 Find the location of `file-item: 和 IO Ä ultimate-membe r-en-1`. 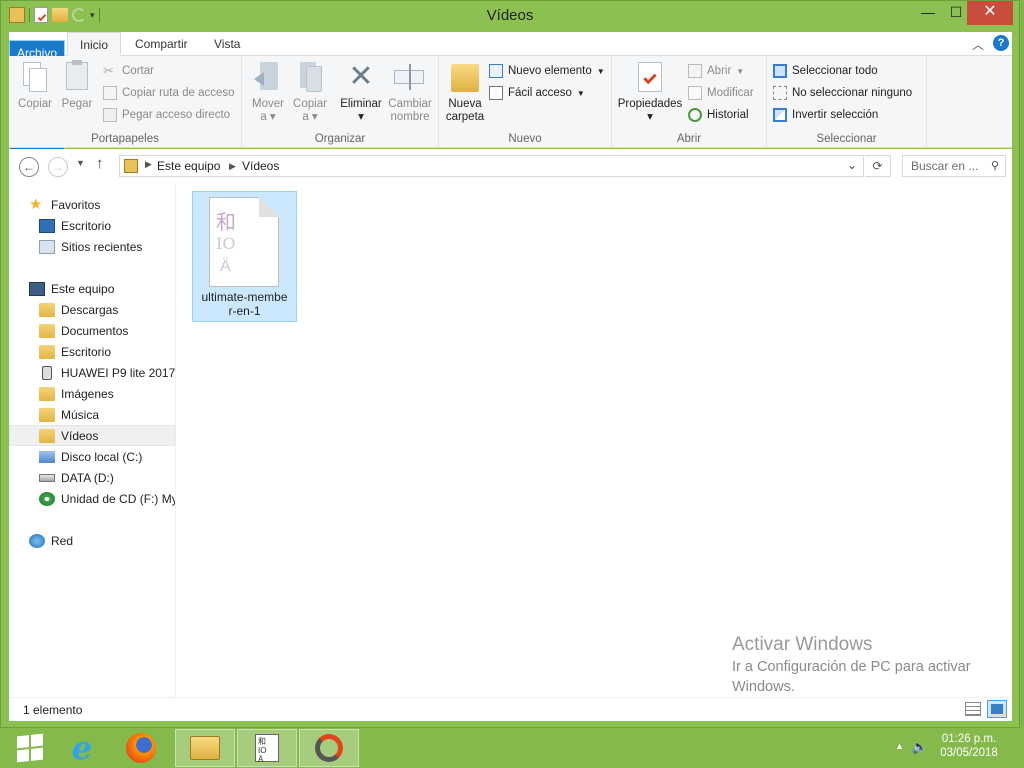

file-item: 和 IO Ä ultimate-membe r-en-1 is located at coordinates (244, 256).